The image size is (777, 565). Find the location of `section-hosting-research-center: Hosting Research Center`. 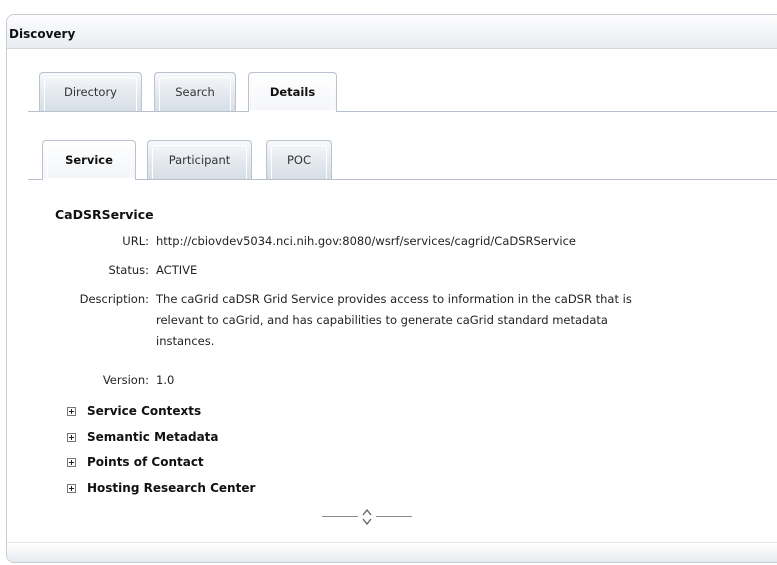

section-hosting-research-center: Hosting Research Center is located at coordinates (161, 488).